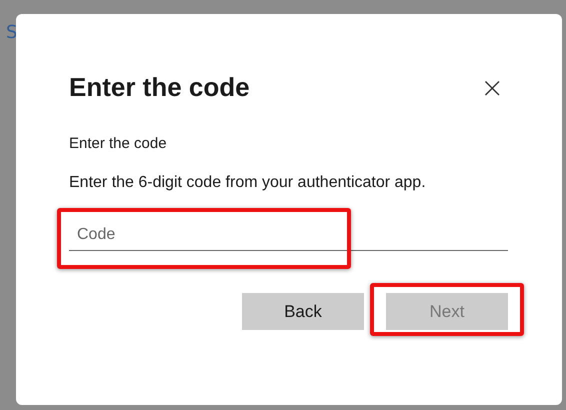 Image resolution: width=566 pixels, height=410 pixels. Describe the element at coordinates (159, 87) in the screenshot. I see `dialog-title: Enter the code` at that location.